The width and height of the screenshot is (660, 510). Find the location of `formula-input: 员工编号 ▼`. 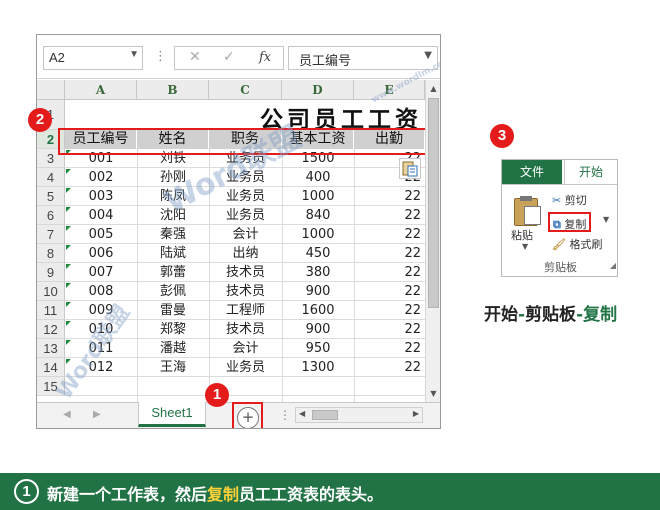

formula-input: 员工编号 ▼ is located at coordinates (363, 58).